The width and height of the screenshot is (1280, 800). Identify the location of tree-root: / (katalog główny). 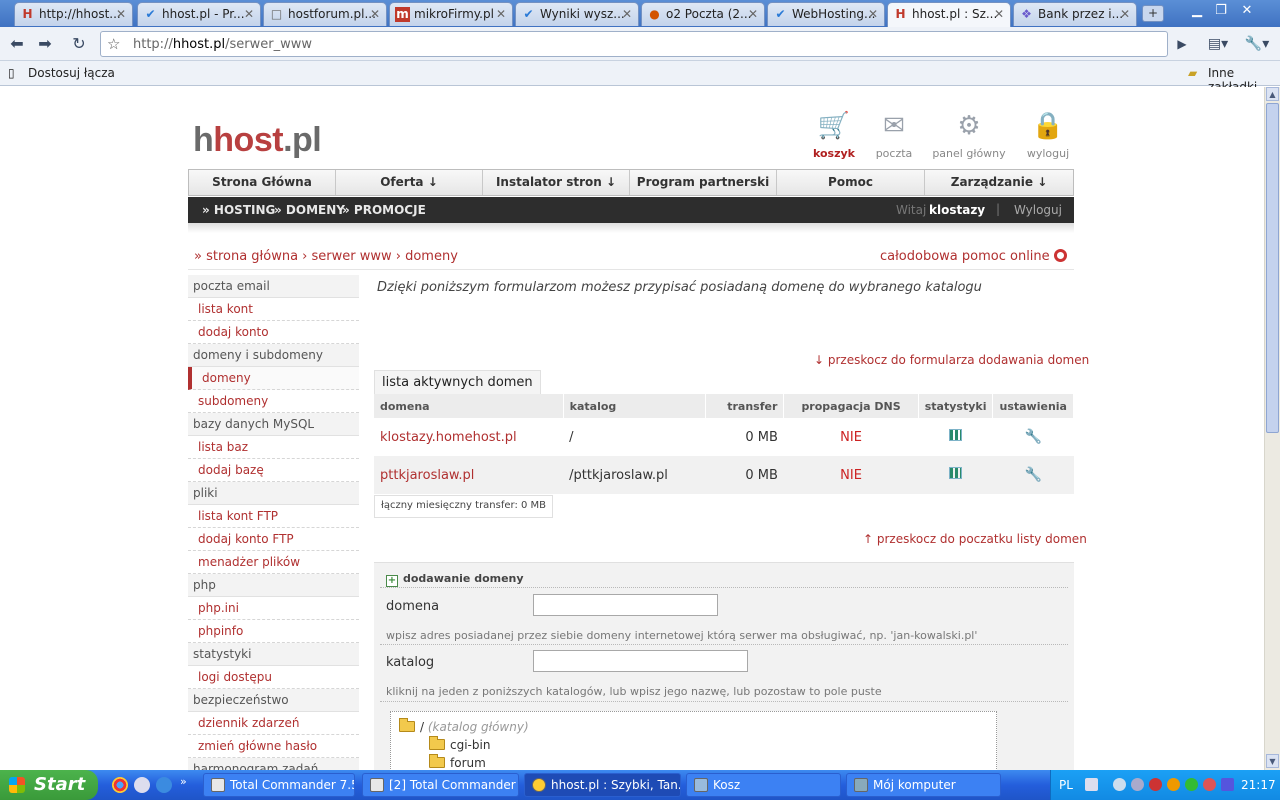
(464, 726).